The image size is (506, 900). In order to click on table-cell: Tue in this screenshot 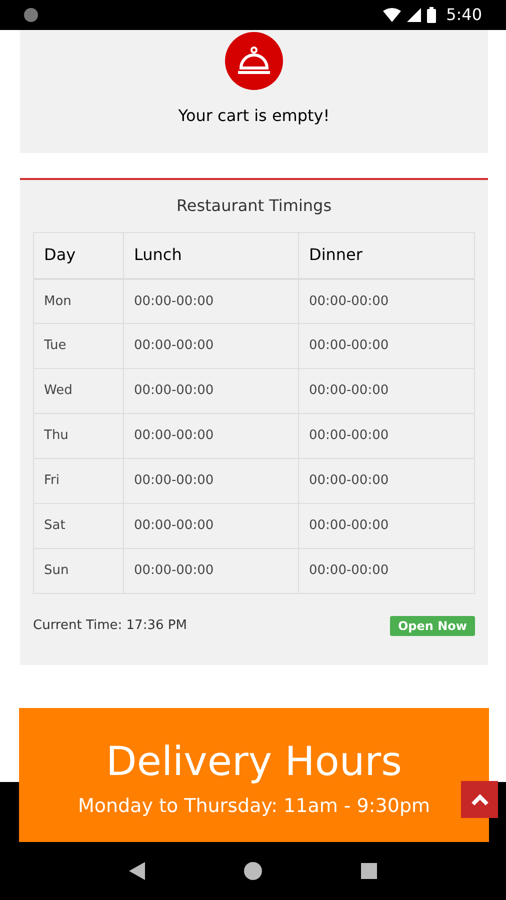, I will do `click(79, 346)`.